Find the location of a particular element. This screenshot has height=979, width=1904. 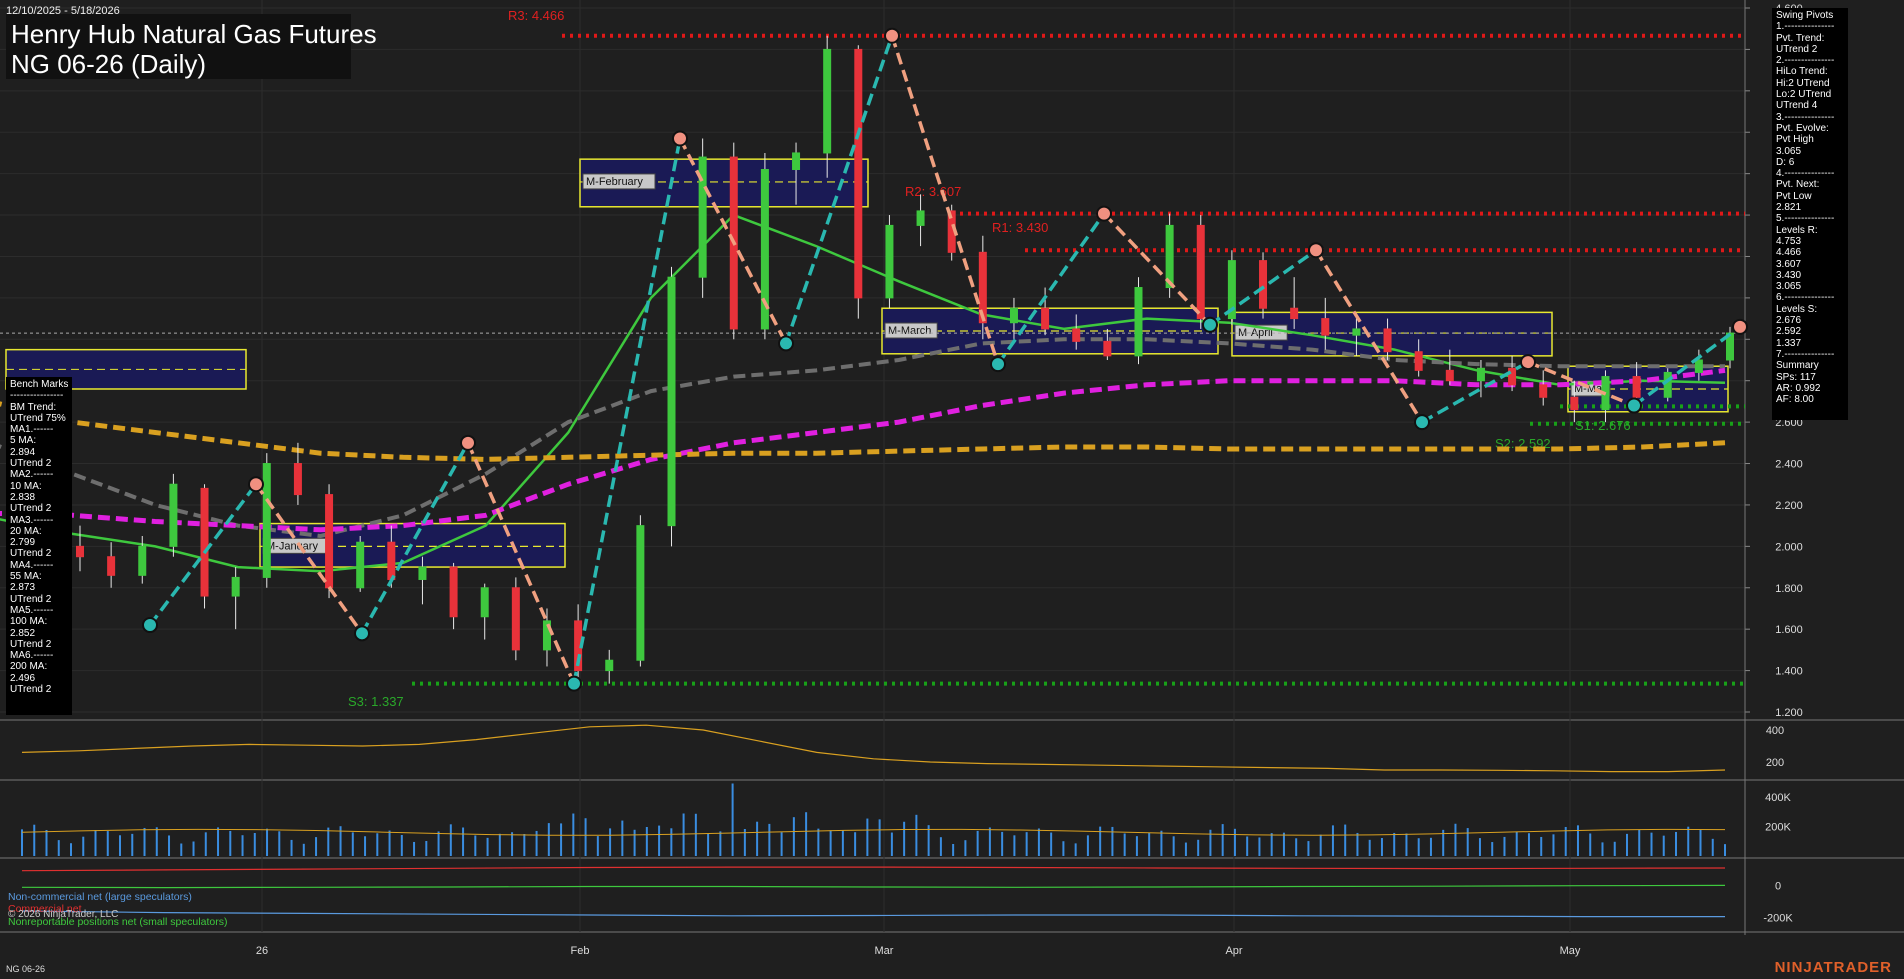

time-tick-label: Mar is located at coordinates (884, 951).